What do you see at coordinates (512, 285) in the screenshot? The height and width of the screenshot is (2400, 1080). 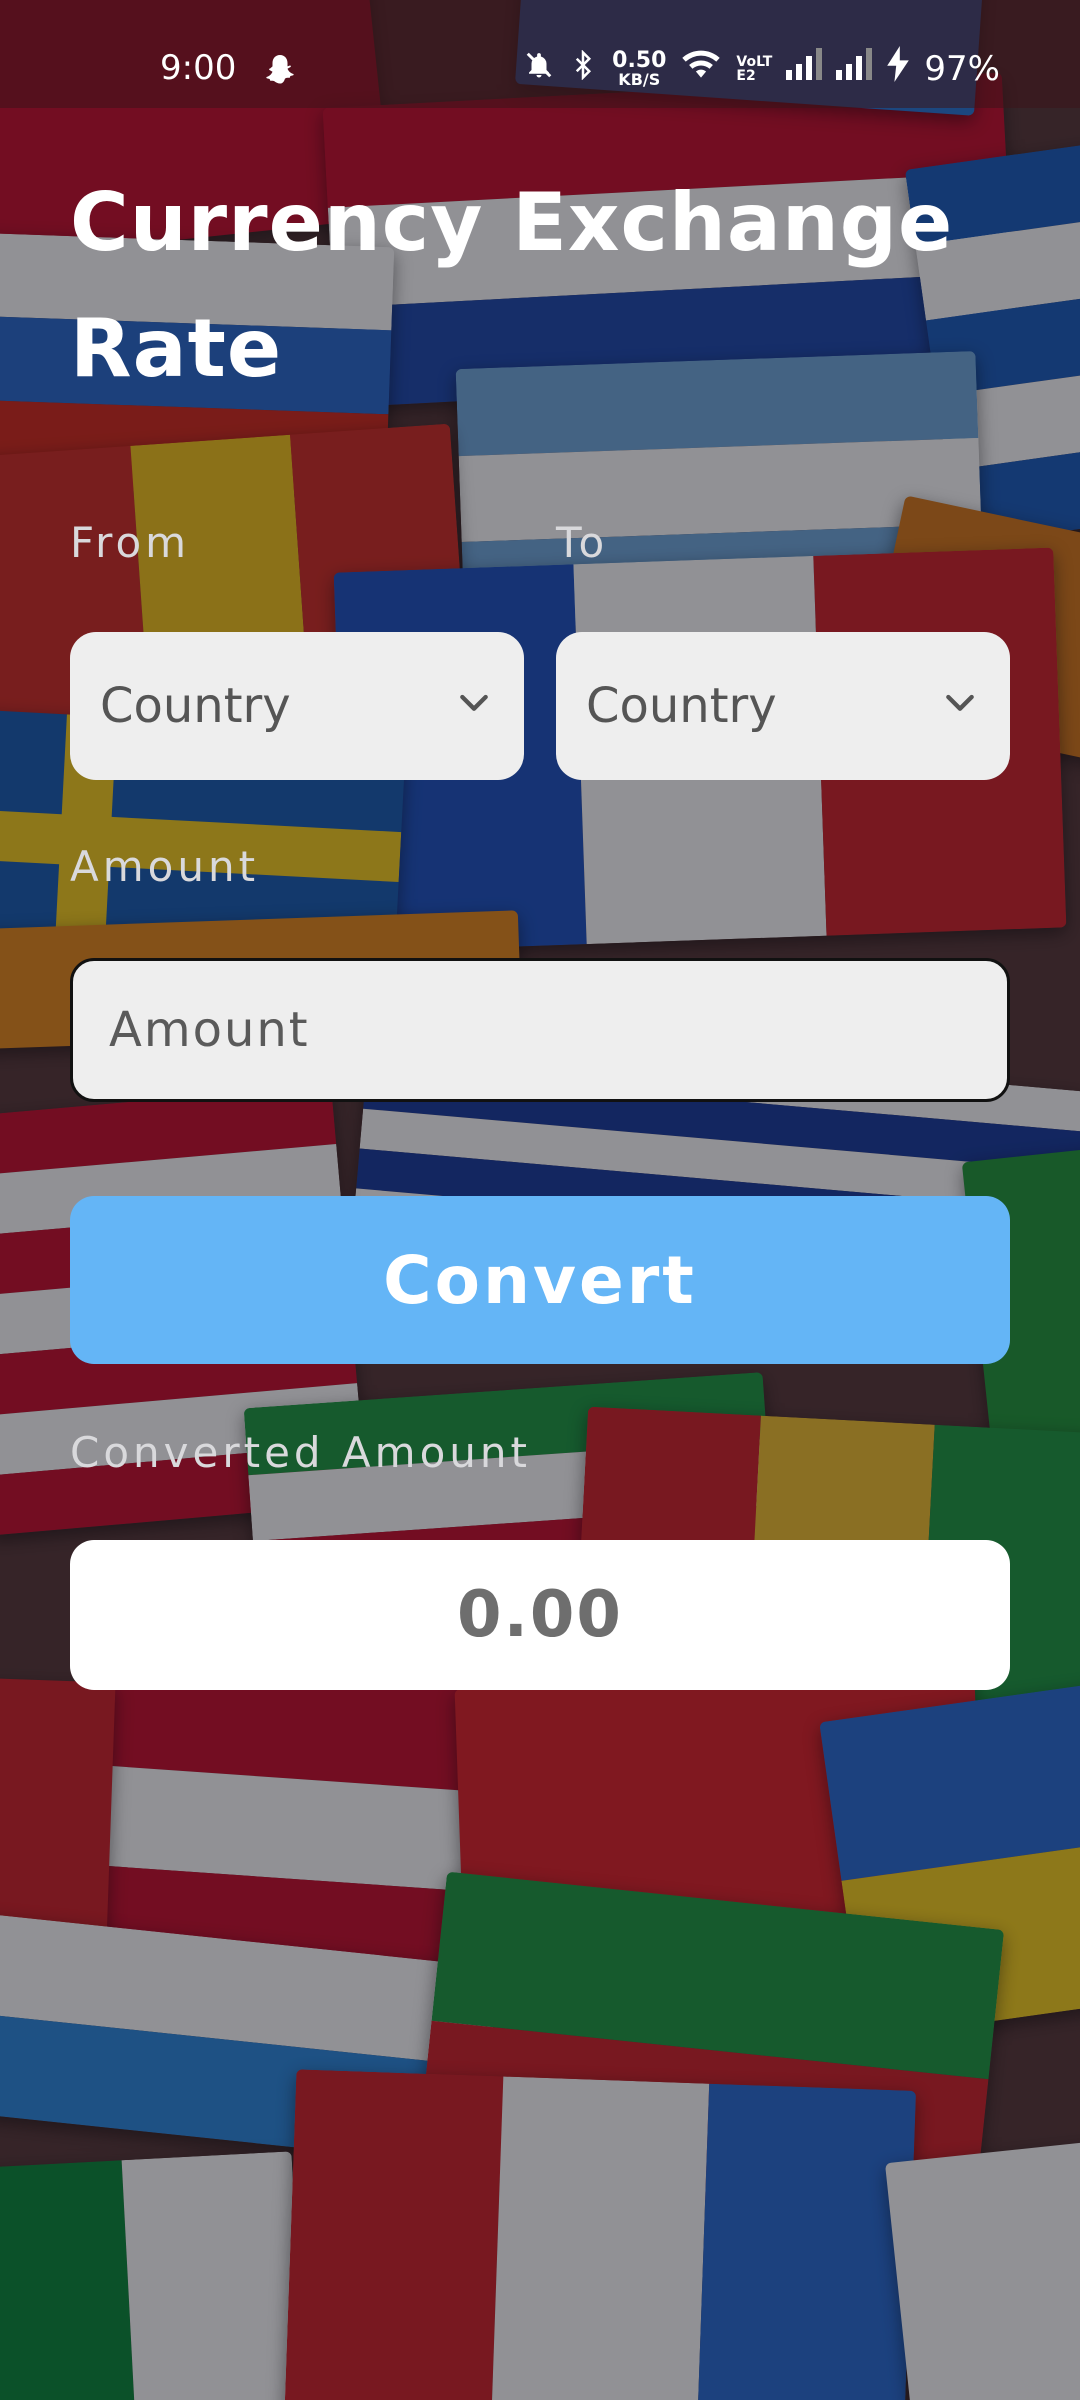 I see `page-title: Currency Exchange Rate` at bounding box center [512, 285].